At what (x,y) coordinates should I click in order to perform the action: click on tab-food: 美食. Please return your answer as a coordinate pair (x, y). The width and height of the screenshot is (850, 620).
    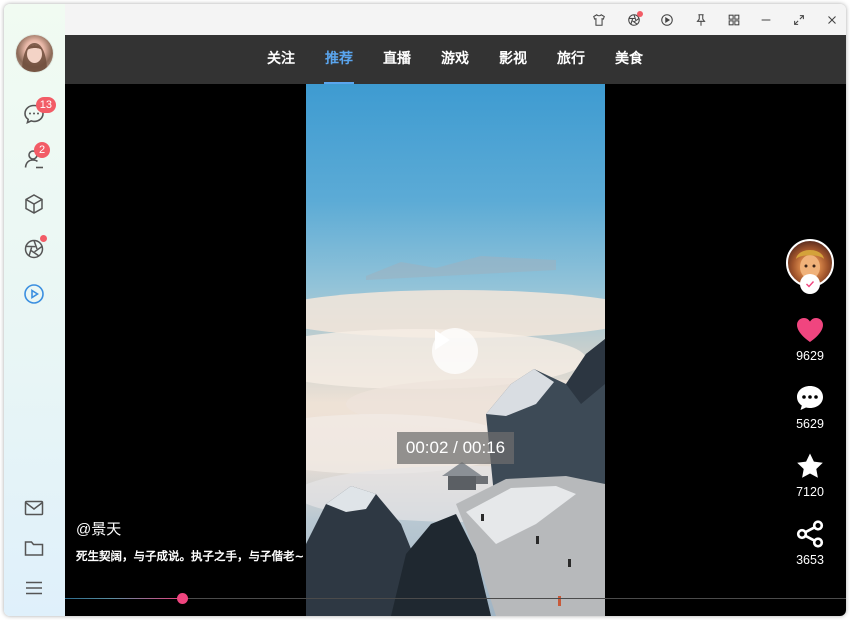
    Looking at the image, I should click on (629, 59).